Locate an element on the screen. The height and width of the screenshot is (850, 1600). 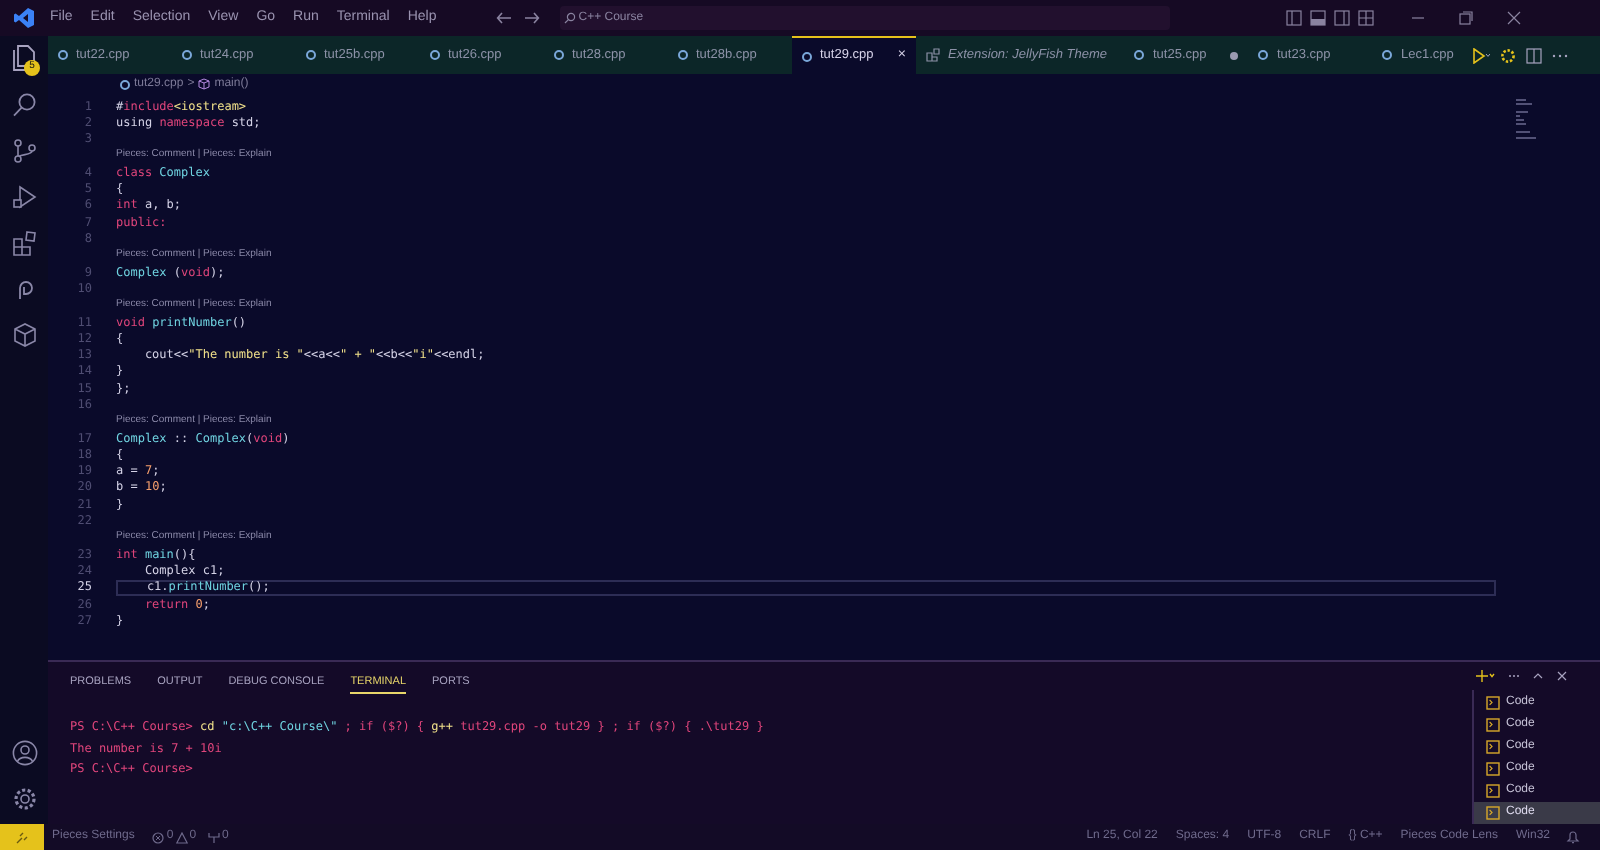
maximize-panel-icon is located at coordinates (1538, 676).